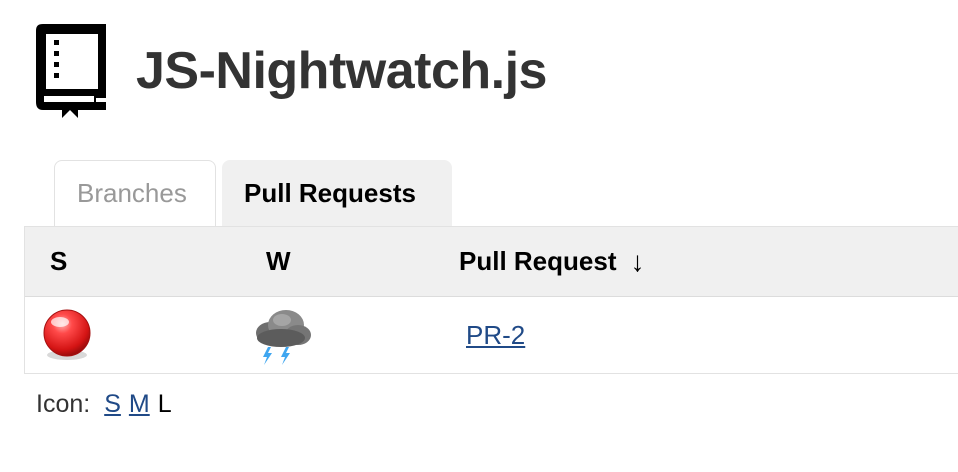  I want to click on column-header-status: S, so click(58, 261).